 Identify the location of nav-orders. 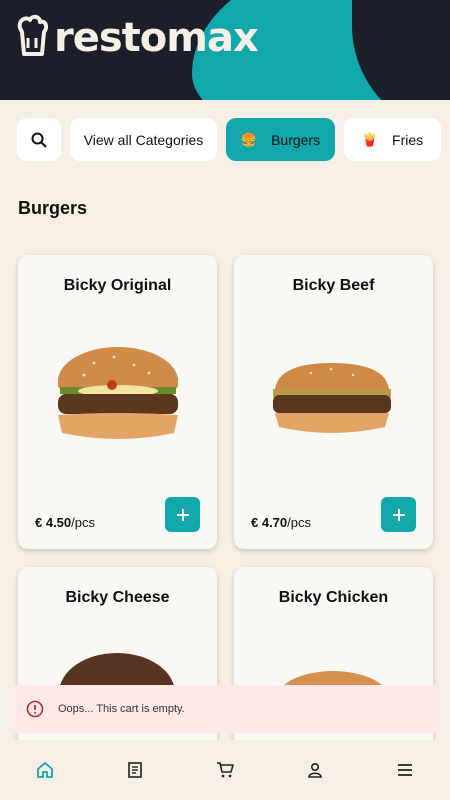
(135, 770).